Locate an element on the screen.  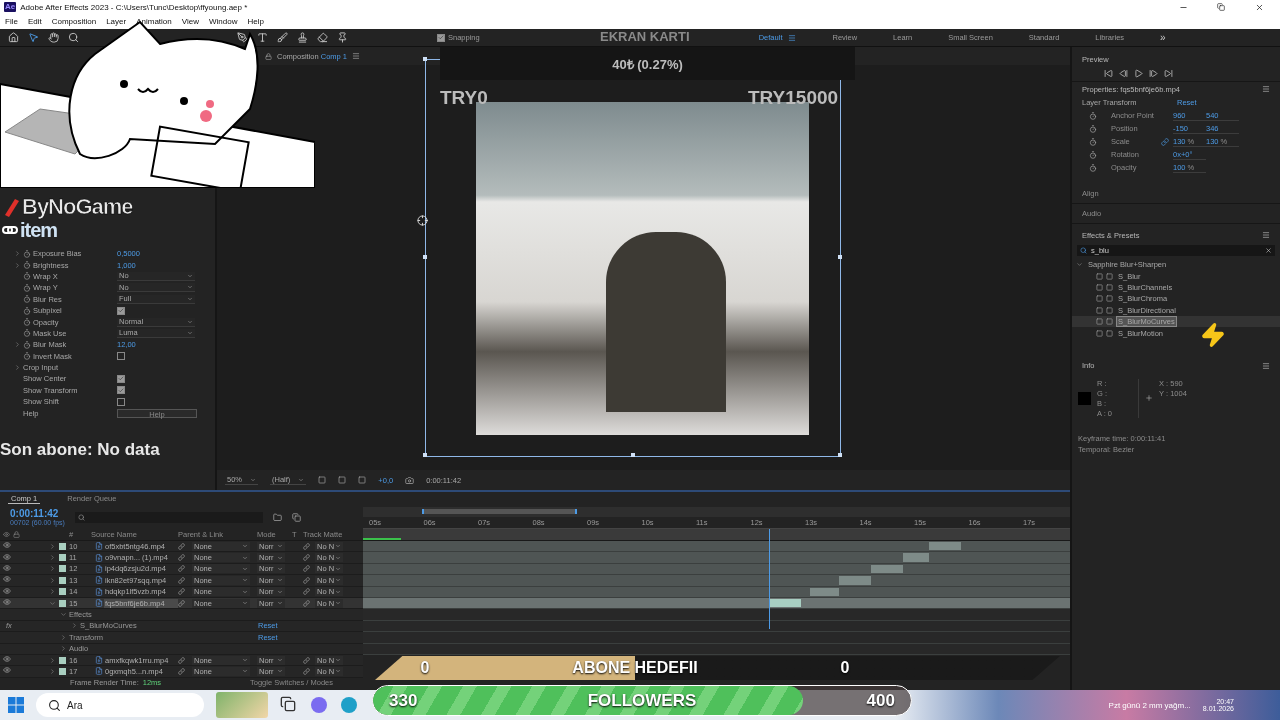
pen-icon is located at coordinates (242, 37).